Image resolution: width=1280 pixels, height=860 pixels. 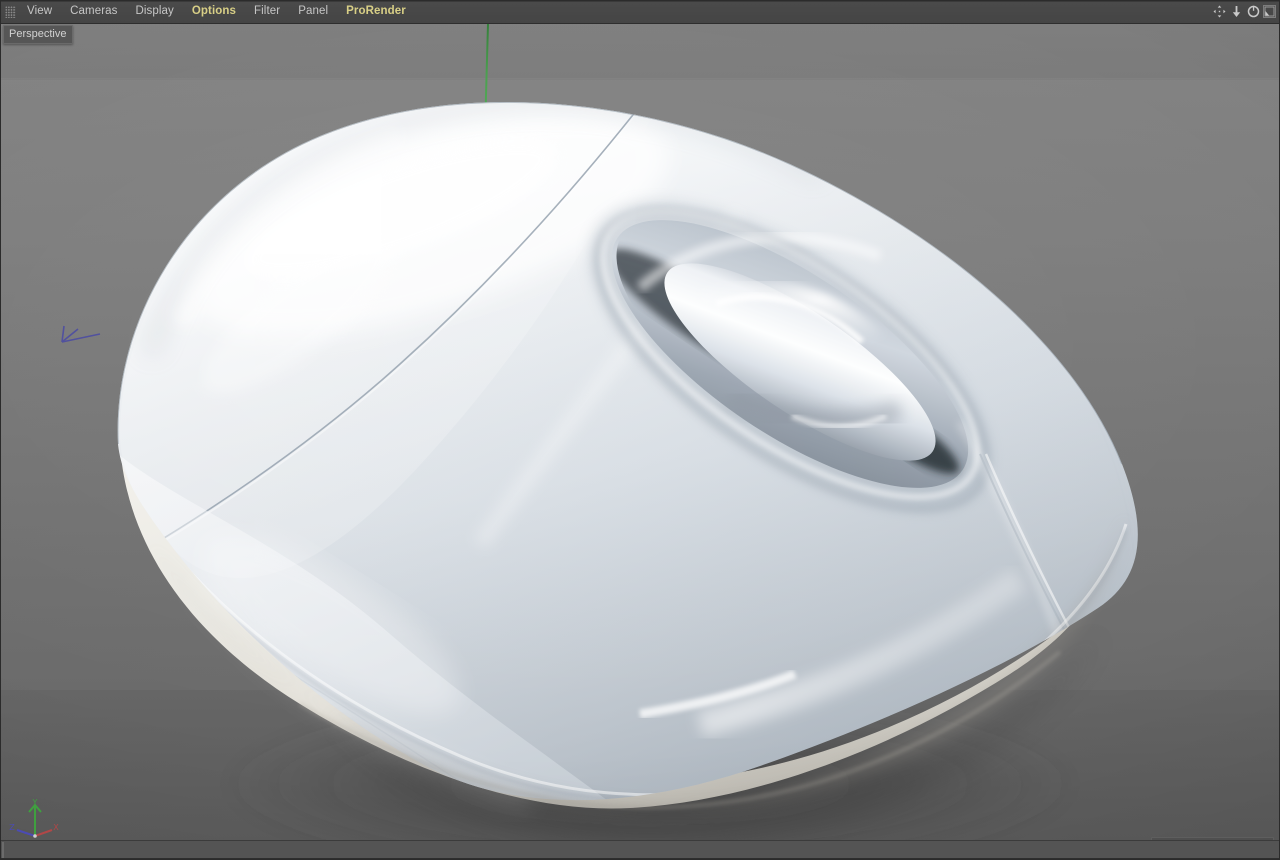 I want to click on menu-item-cameras: Cameras, so click(x=93, y=11).